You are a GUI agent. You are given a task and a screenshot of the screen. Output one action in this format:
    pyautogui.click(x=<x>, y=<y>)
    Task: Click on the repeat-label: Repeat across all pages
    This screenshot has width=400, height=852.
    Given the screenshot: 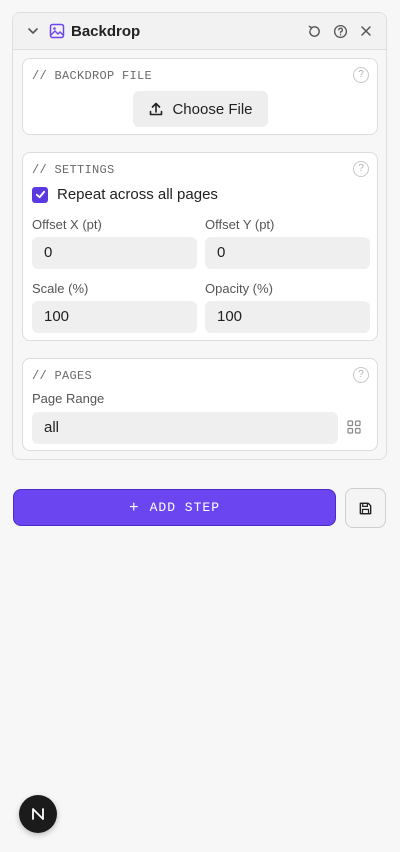 What is the action you would take?
    pyautogui.click(x=137, y=194)
    